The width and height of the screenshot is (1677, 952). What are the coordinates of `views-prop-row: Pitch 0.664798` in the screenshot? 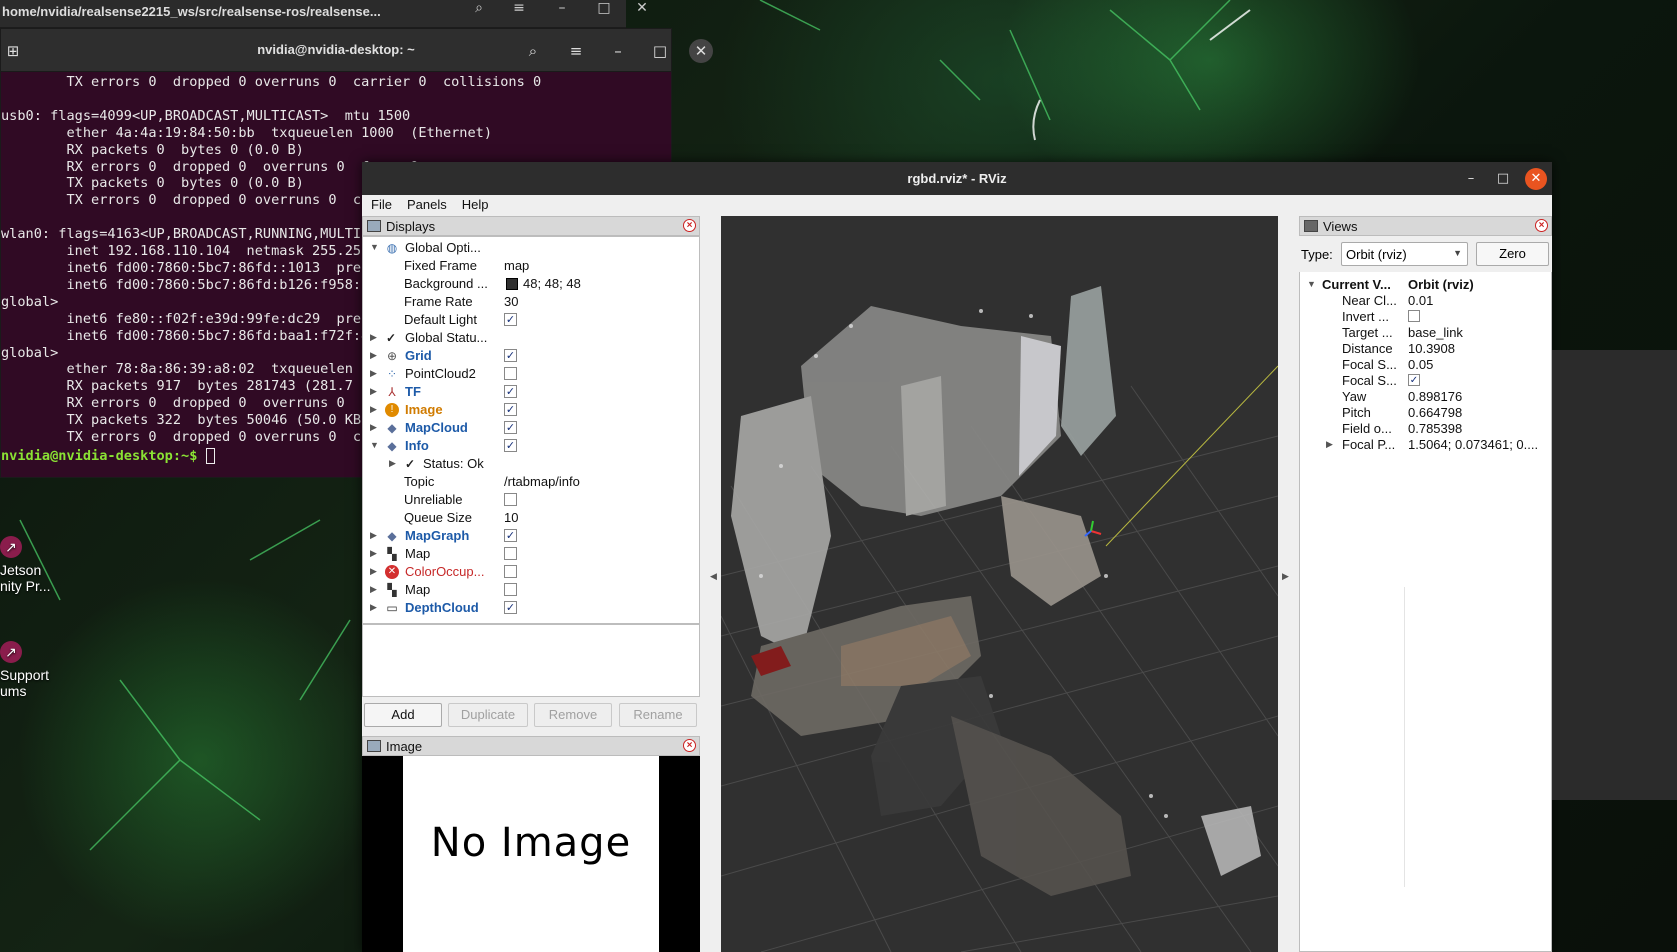 It's located at (1425, 413).